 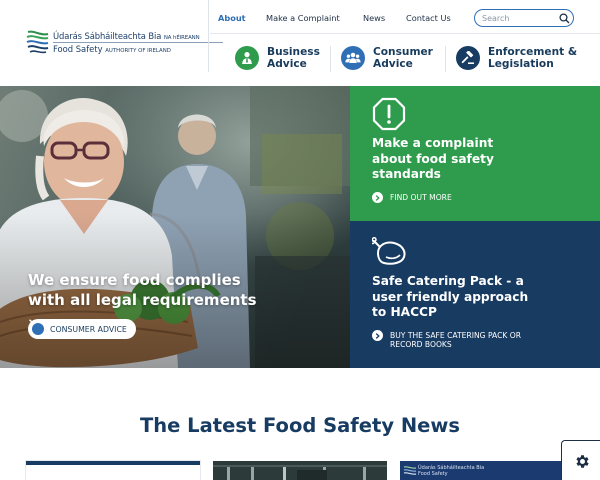 What do you see at coordinates (389, 114) in the screenshot?
I see `alert-octagon-icon` at bounding box center [389, 114].